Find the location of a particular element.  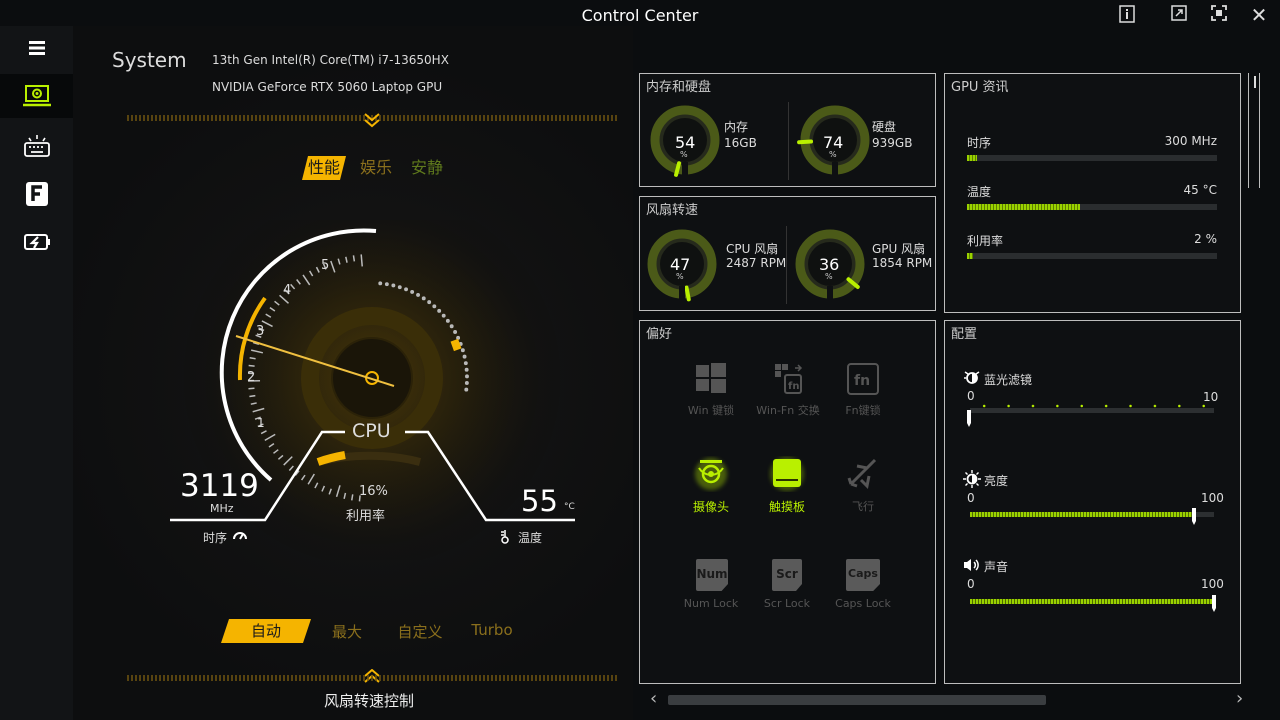

brightness-icon is located at coordinates (972, 479).